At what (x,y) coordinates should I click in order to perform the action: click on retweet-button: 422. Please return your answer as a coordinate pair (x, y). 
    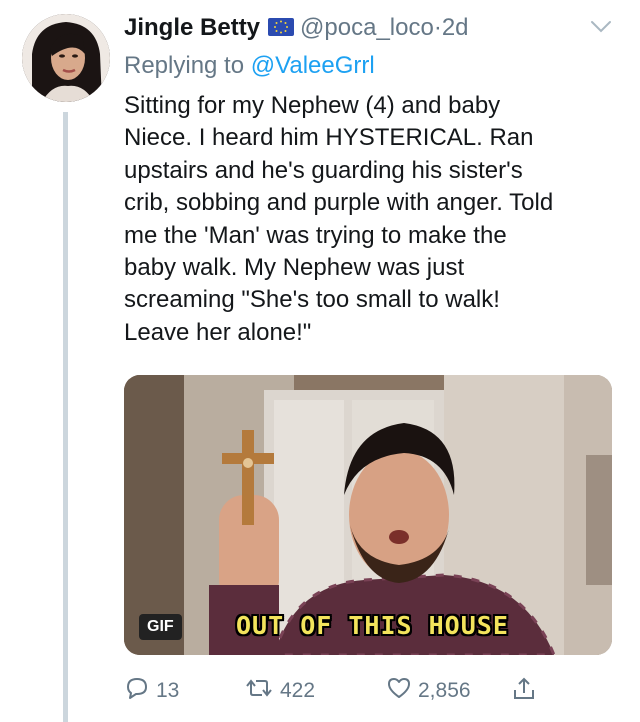
    Looking at the image, I should click on (279, 691).